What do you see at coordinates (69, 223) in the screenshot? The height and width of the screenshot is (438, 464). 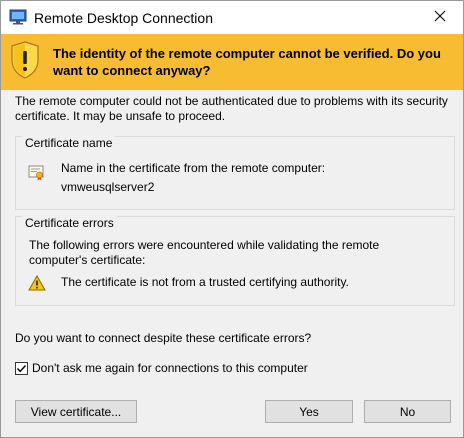 I see `errors-group-title: Certificate errors` at bounding box center [69, 223].